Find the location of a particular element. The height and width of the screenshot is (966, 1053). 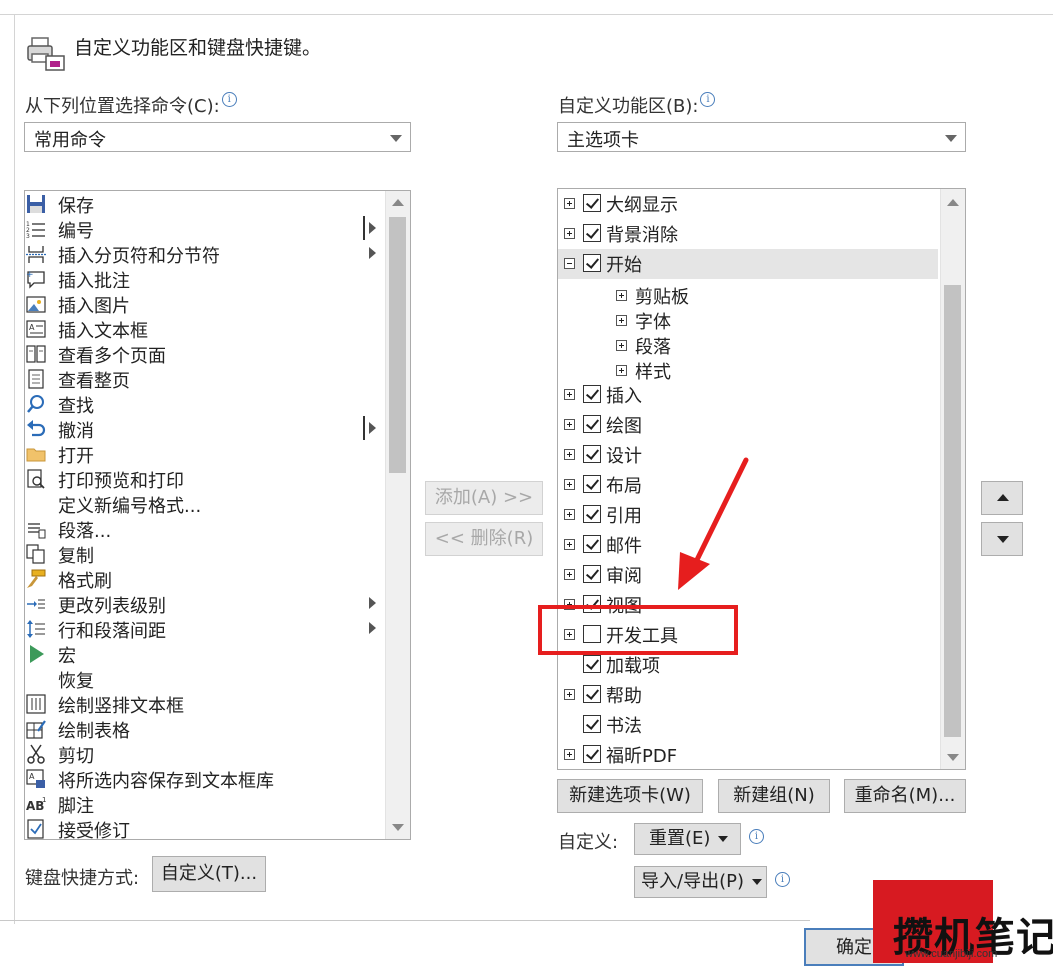

customize-ribbon-dropdown: 主选项卡 is located at coordinates (761, 137).